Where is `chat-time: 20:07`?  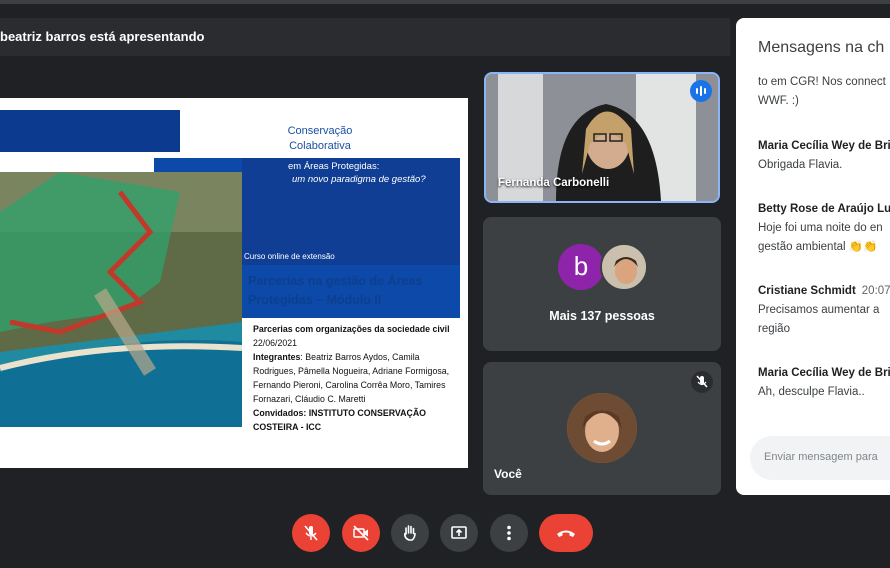
chat-time: 20:07 is located at coordinates (875, 291).